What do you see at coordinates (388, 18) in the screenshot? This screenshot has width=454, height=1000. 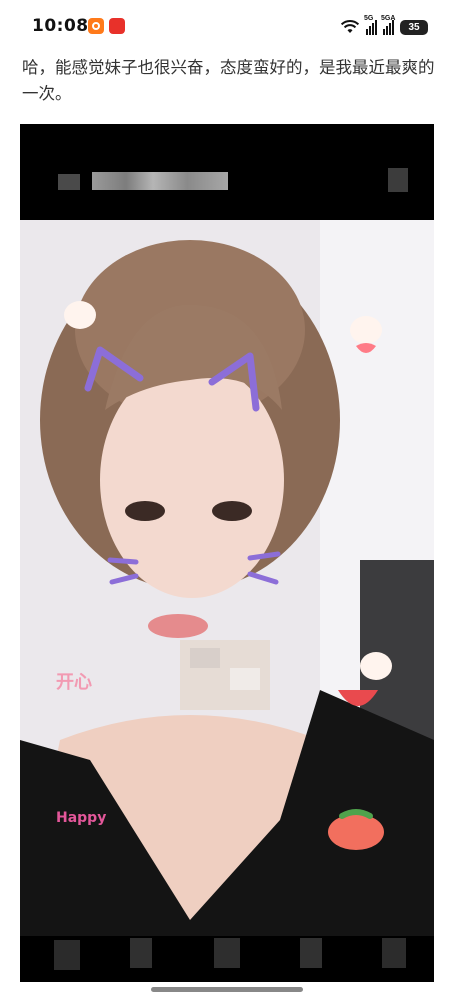 I see `network-type-label-2: 5GA` at bounding box center [388, 18].